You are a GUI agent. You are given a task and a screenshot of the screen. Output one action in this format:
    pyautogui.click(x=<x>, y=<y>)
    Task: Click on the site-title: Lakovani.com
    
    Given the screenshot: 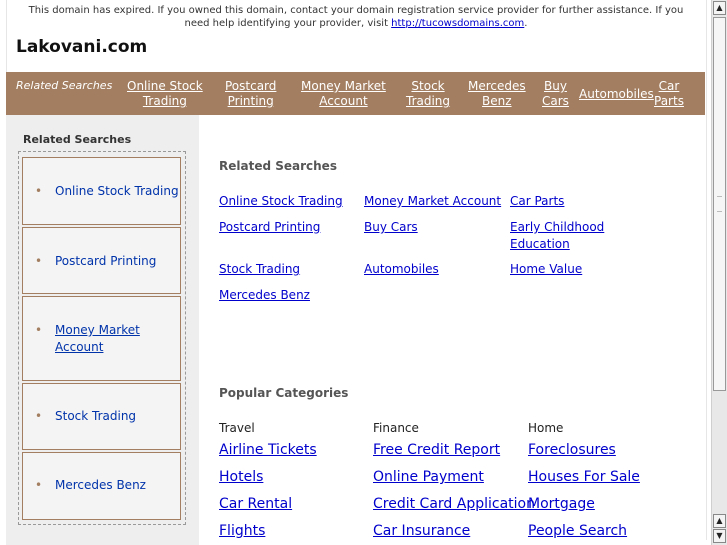 What is the action you would take?
    pyautogui.click(x=82, y=47)
    